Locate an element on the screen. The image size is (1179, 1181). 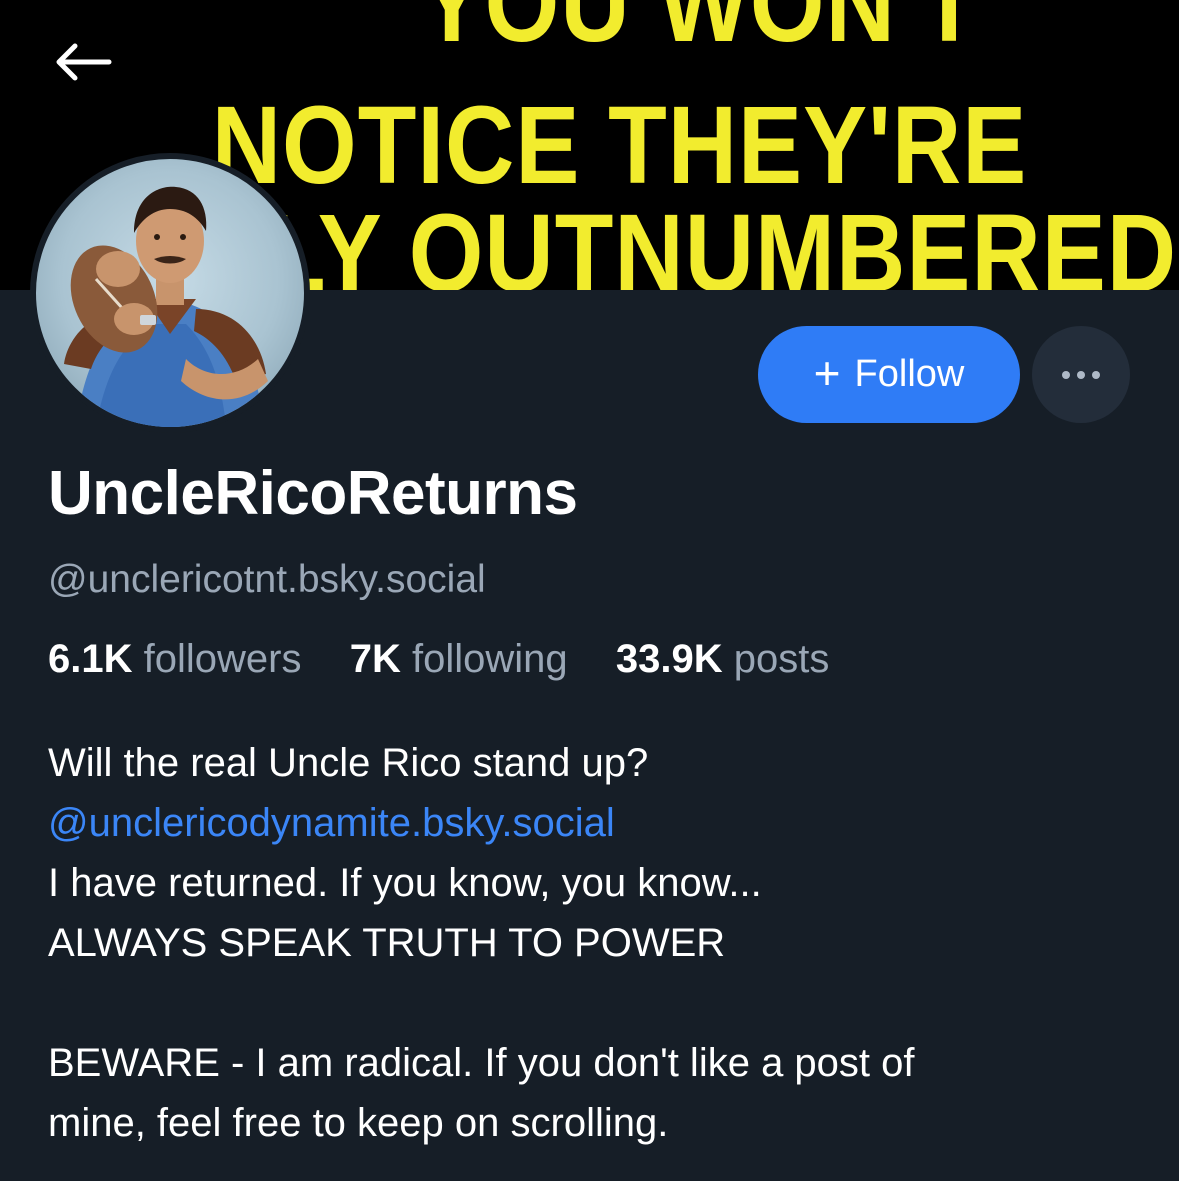
bio-mention-link: @unclericodynamite.bsky.social is located at coordinates (598, 823).